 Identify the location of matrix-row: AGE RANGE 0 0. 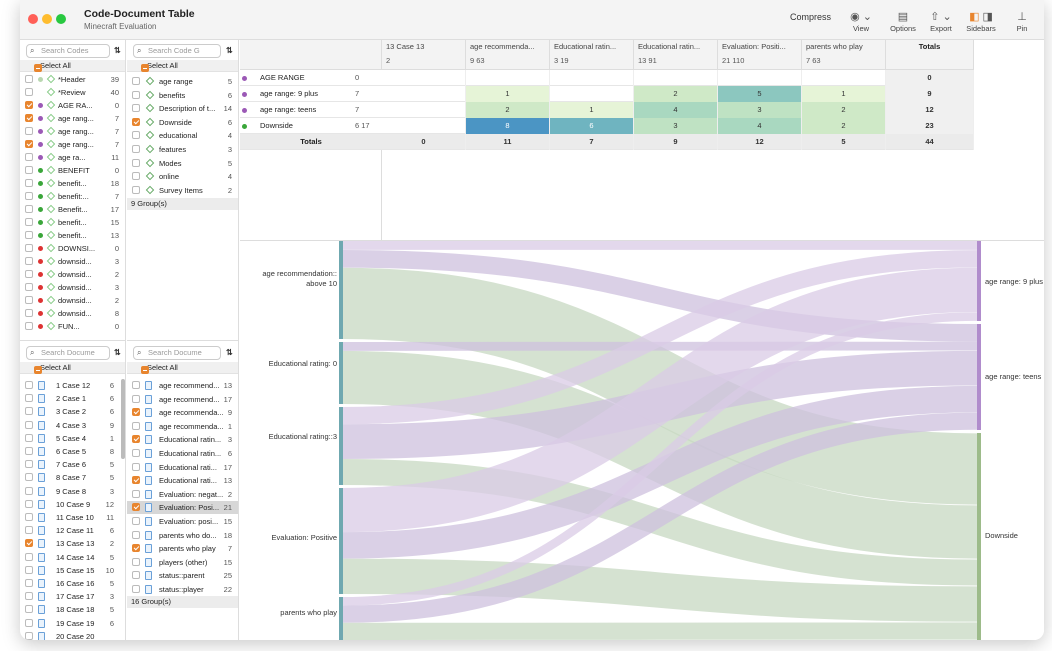
(607, 78).